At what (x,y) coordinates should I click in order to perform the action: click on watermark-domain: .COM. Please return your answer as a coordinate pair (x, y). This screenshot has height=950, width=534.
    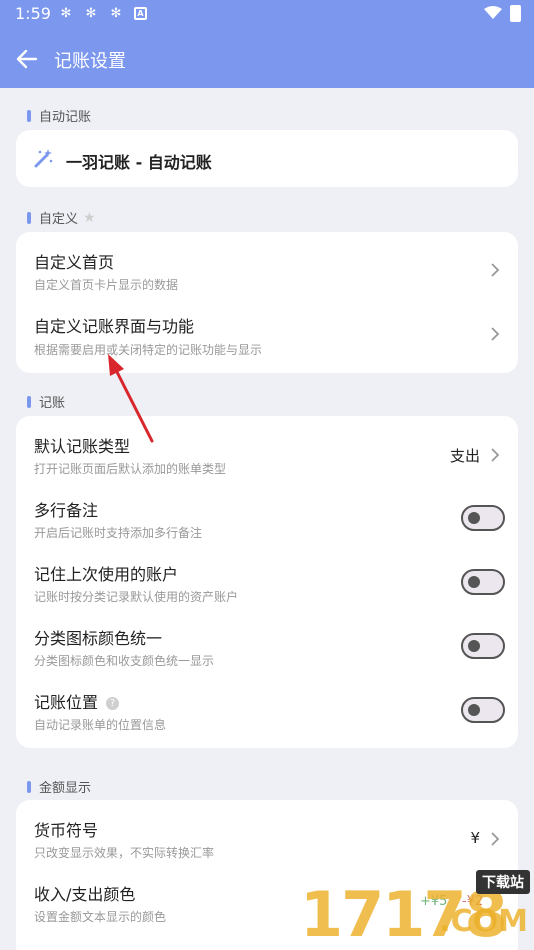
    Looking at the image, I should click on (483, 921).